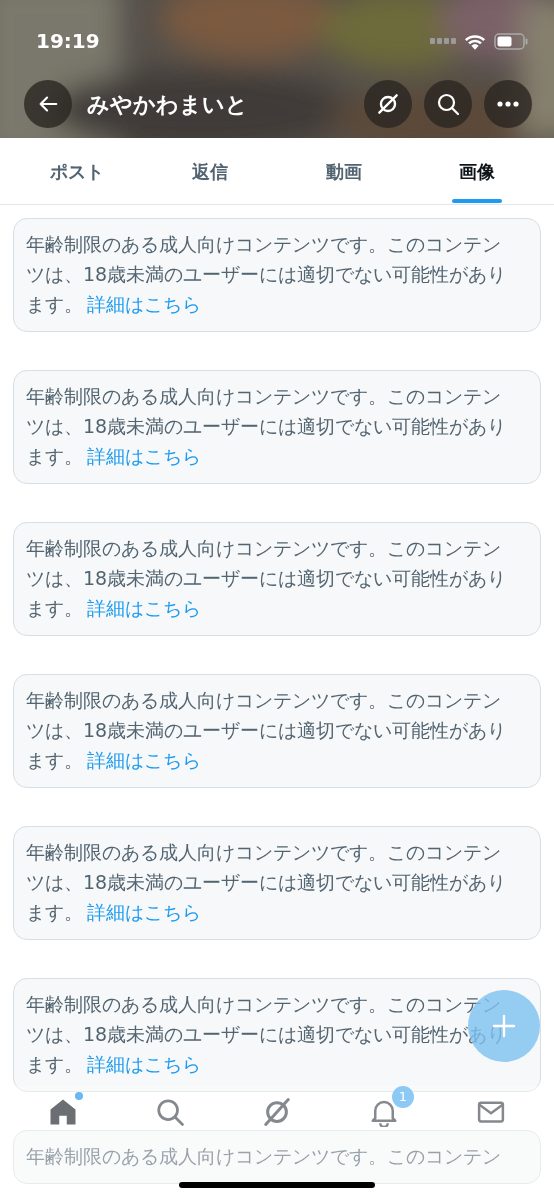 The image size is (554, 1200). Describe the element at coordinates (511, 41) in the screenshot. I see `battery-icon` at that location.